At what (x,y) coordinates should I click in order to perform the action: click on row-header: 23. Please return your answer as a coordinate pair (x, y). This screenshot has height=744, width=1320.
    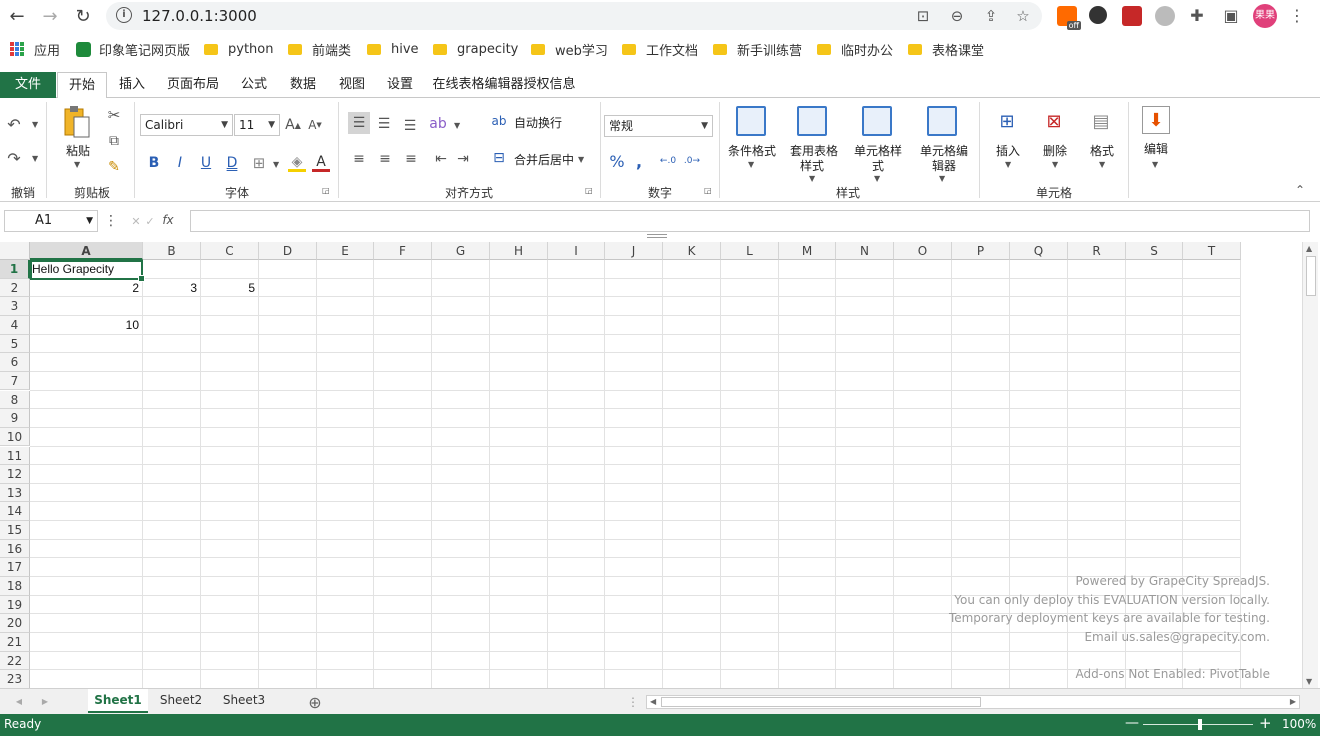
    Looking at the image, I should click on (15, 679).